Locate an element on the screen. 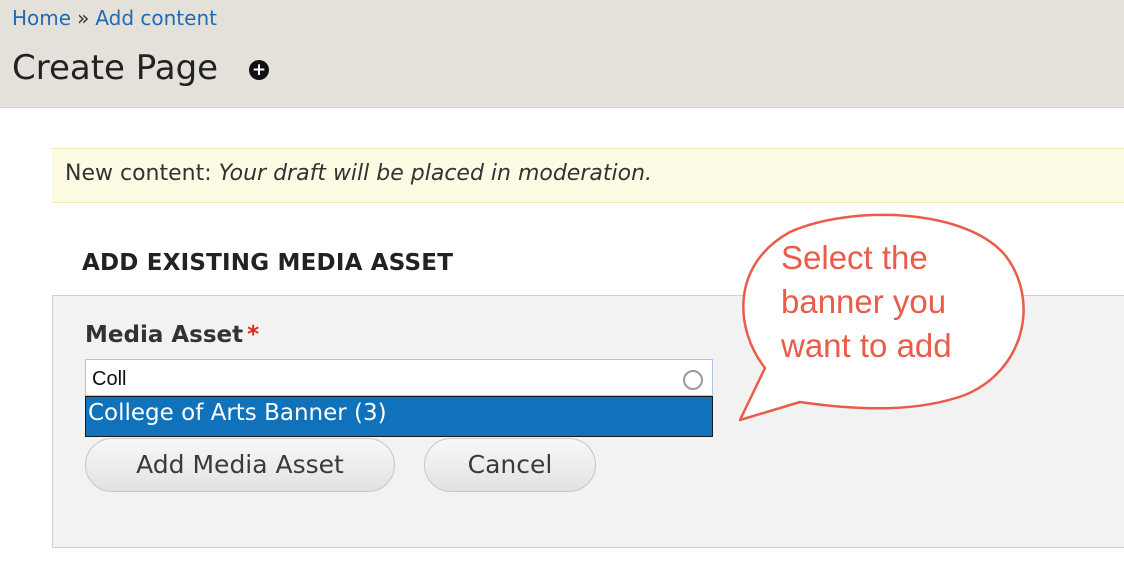 The image size is (1124, 586). autocomplete-throbber-icon is located at coordinates (693, 380).